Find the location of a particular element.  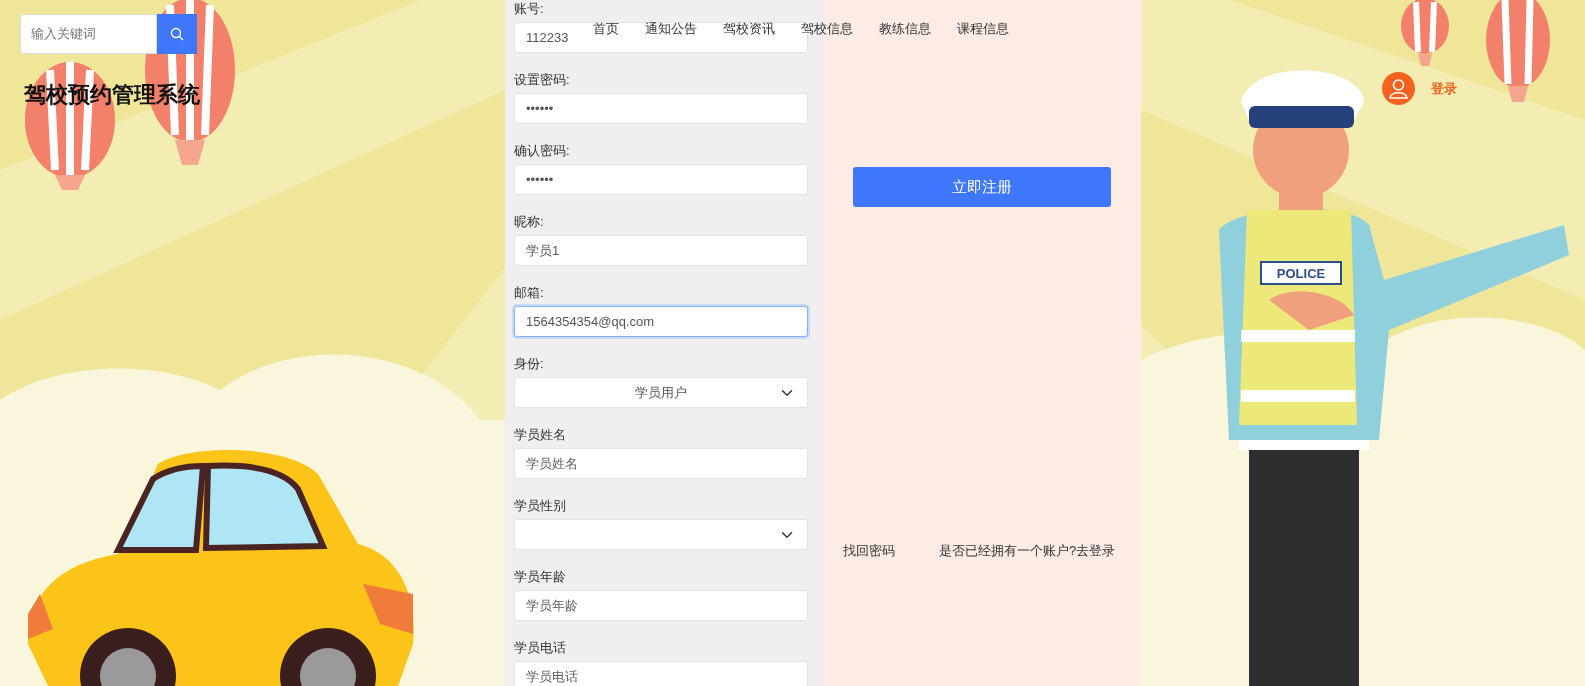

field-label: 账号: is located at coordinates (529, 8).